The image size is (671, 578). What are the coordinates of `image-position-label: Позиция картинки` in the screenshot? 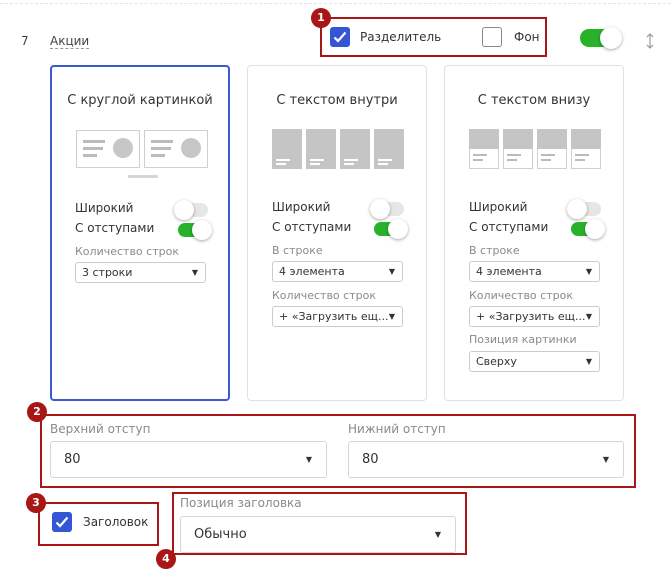 It's located at (523, 339).